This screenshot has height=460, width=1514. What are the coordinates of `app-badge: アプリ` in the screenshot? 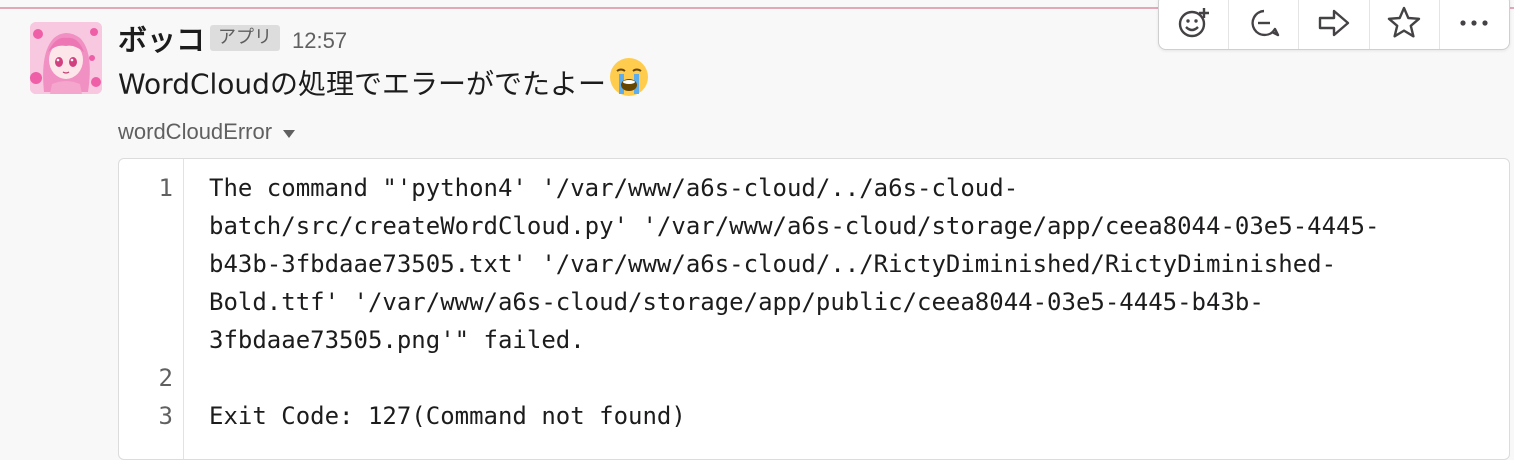 It's located at (245, 38).